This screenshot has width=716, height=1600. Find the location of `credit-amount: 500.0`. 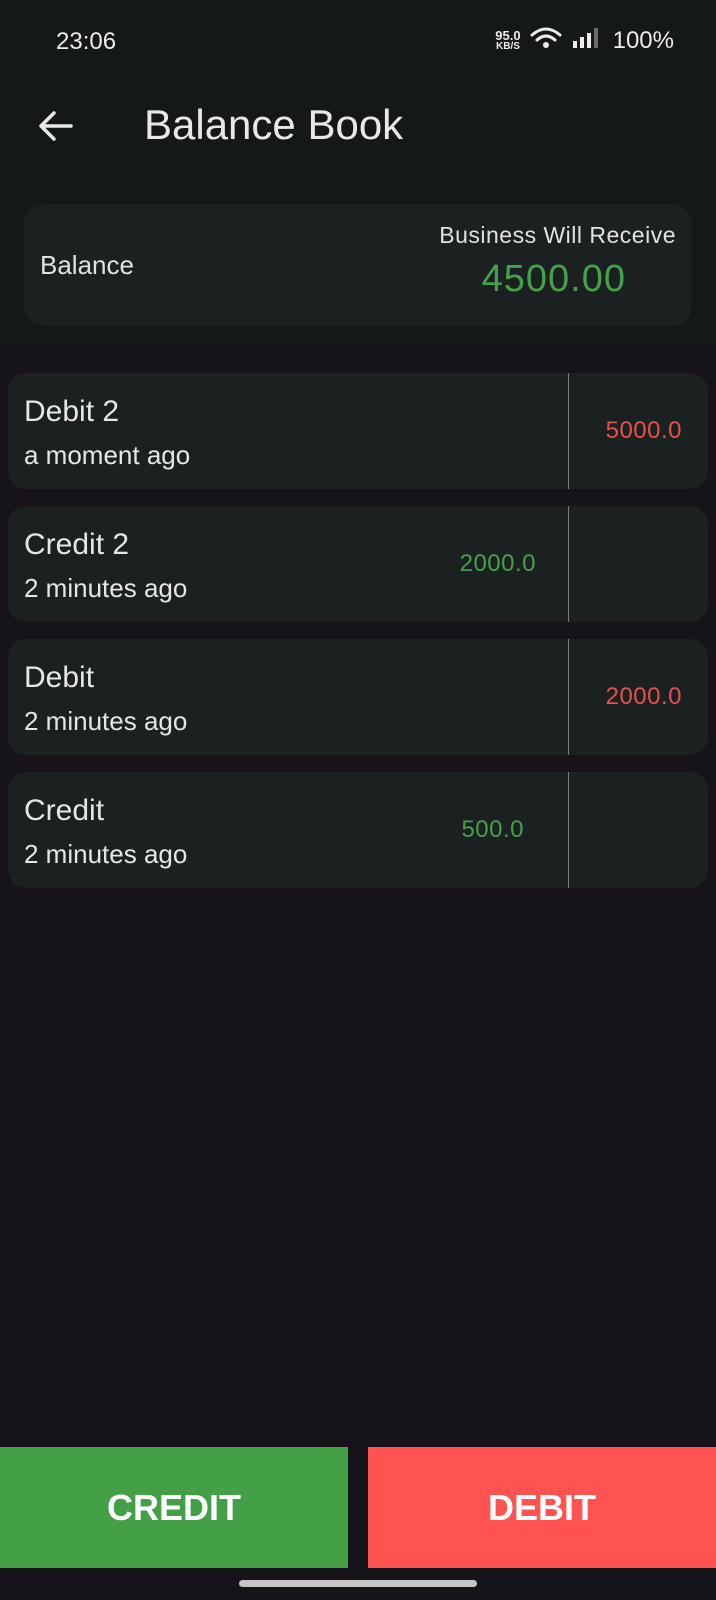

credit-amount: 500.0 is located at coordinates (492, 829).